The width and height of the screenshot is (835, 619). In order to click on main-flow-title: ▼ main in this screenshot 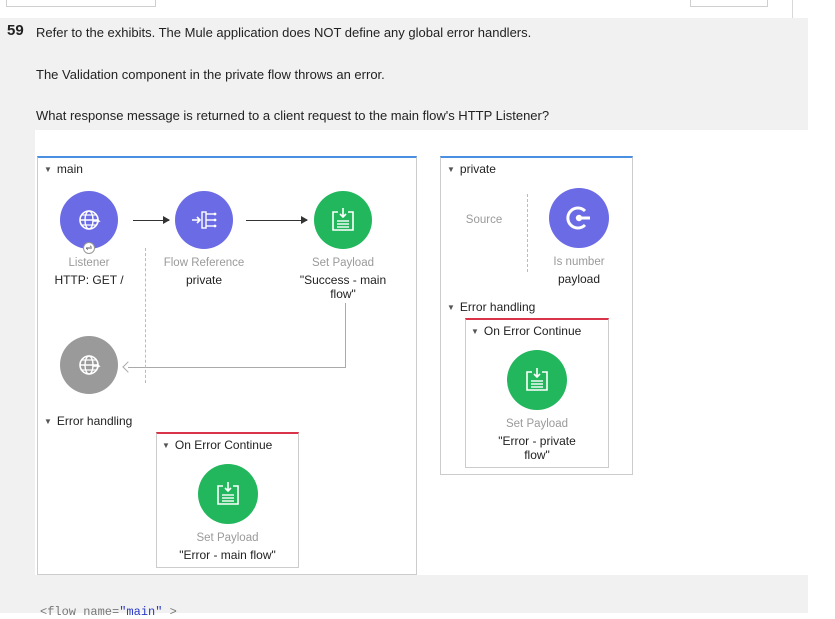, I will do `click(63, 169)`.